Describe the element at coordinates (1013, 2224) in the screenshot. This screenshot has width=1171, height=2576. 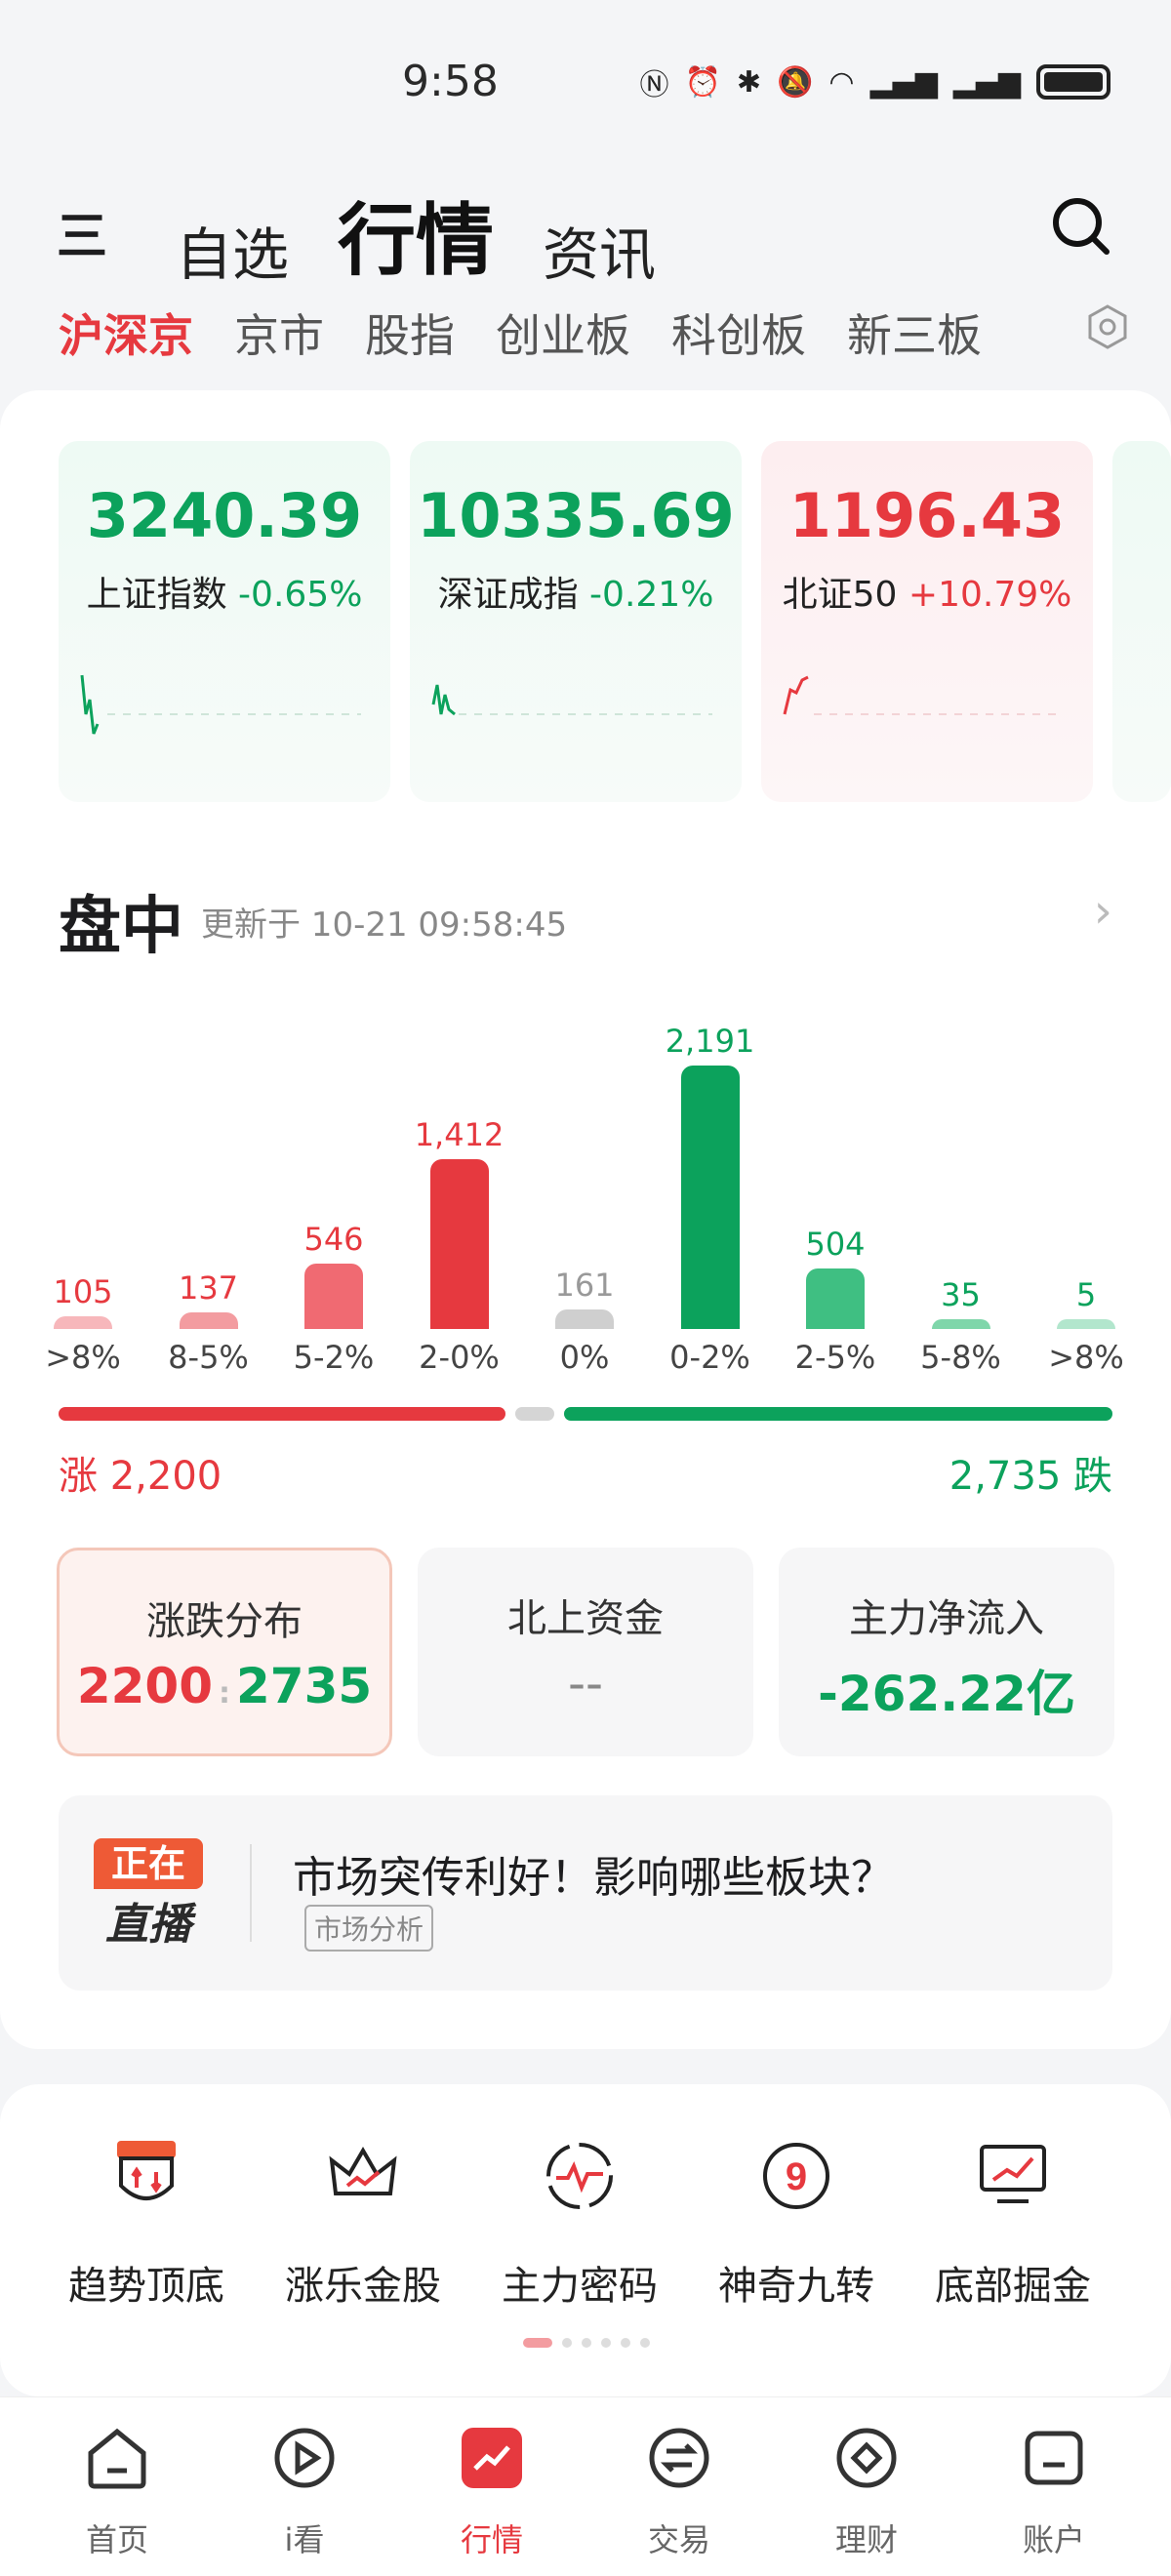
I see `tool-bottom-gold: 底部掘金` at that location.